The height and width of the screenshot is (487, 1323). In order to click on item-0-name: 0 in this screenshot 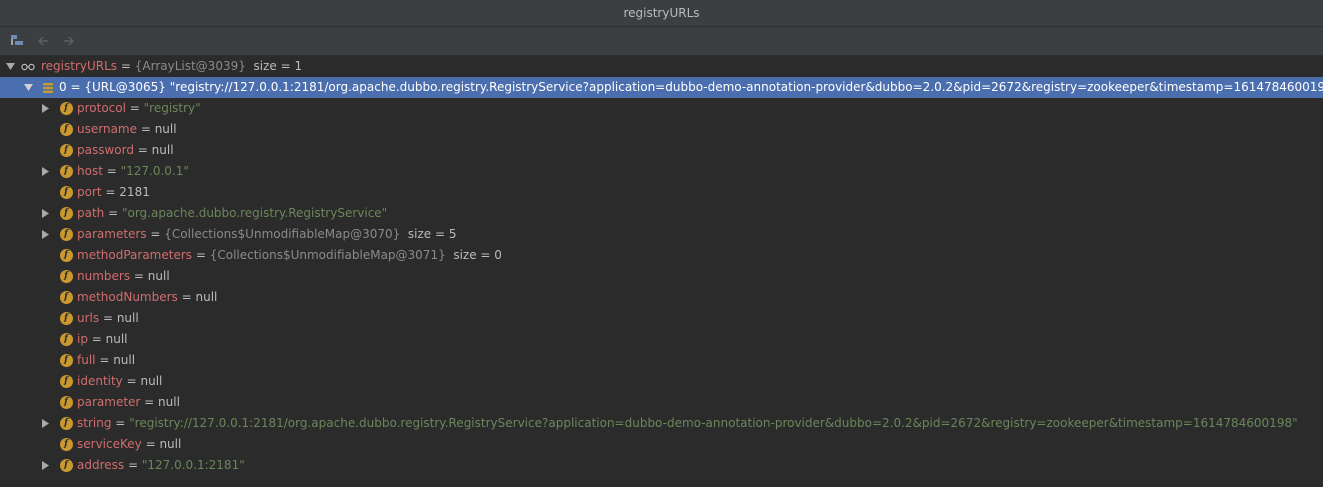, I will do `click(63, 87)`.